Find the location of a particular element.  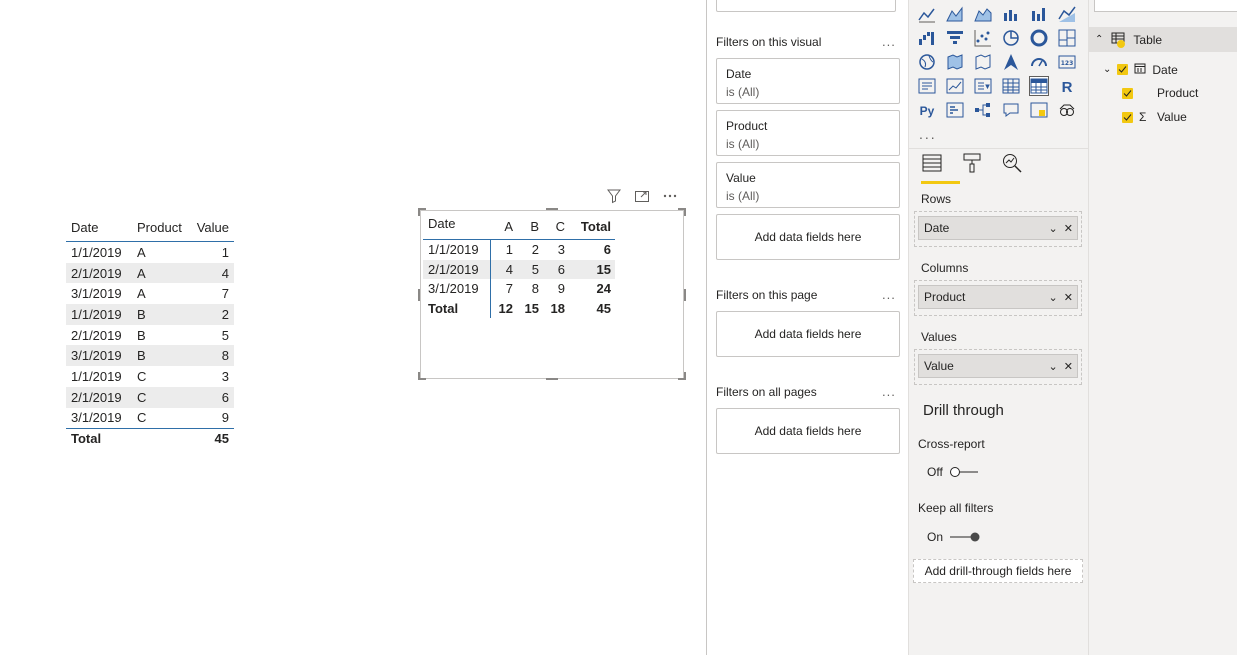

filter-state: is (All) is located at coordinates (743, 144).